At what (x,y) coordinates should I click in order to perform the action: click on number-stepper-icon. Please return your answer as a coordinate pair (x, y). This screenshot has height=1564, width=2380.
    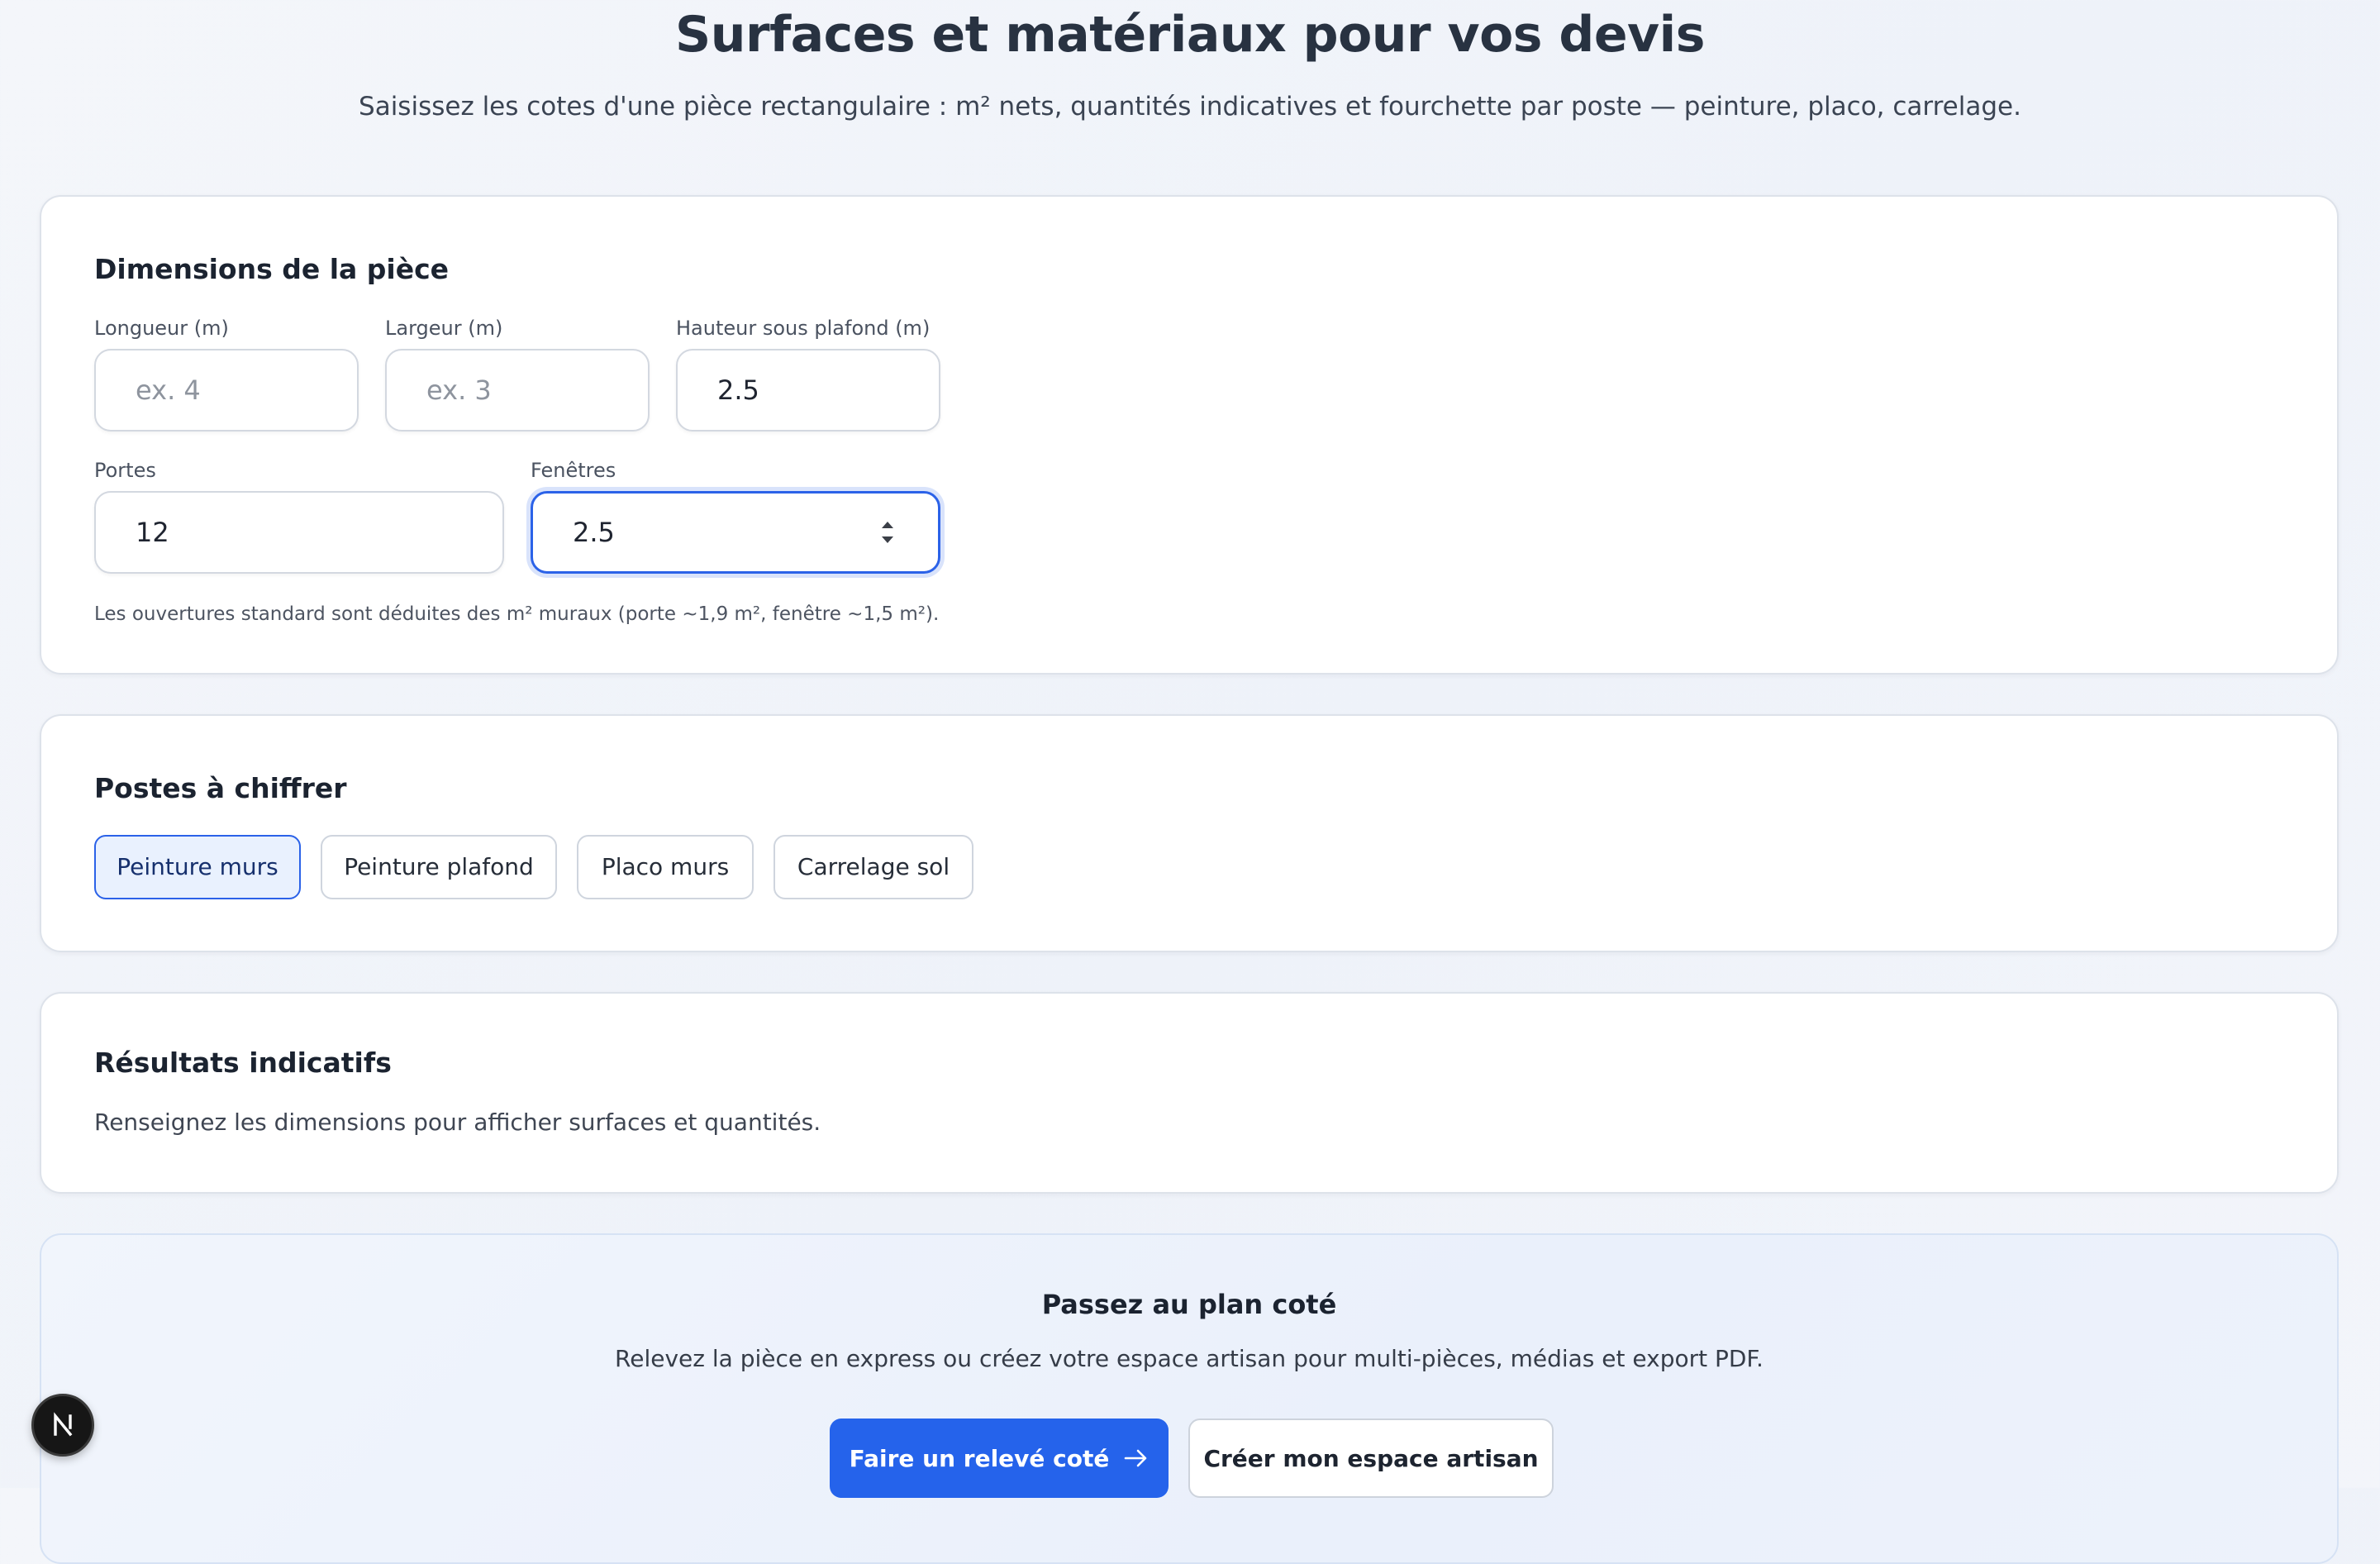
    Looking at the image, I should click on (887, 532).